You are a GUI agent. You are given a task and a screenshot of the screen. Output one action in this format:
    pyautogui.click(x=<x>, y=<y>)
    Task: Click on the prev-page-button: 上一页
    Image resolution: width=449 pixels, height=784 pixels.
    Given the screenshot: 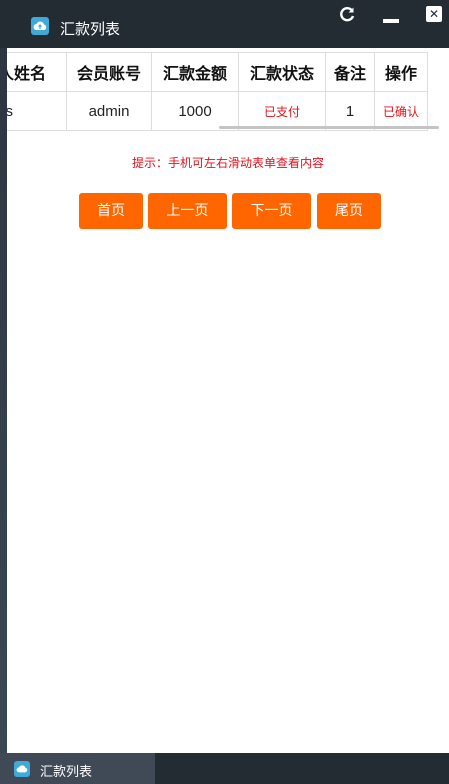 What is the action you would take?
    pyautogui.click(x=187, y=211)
    